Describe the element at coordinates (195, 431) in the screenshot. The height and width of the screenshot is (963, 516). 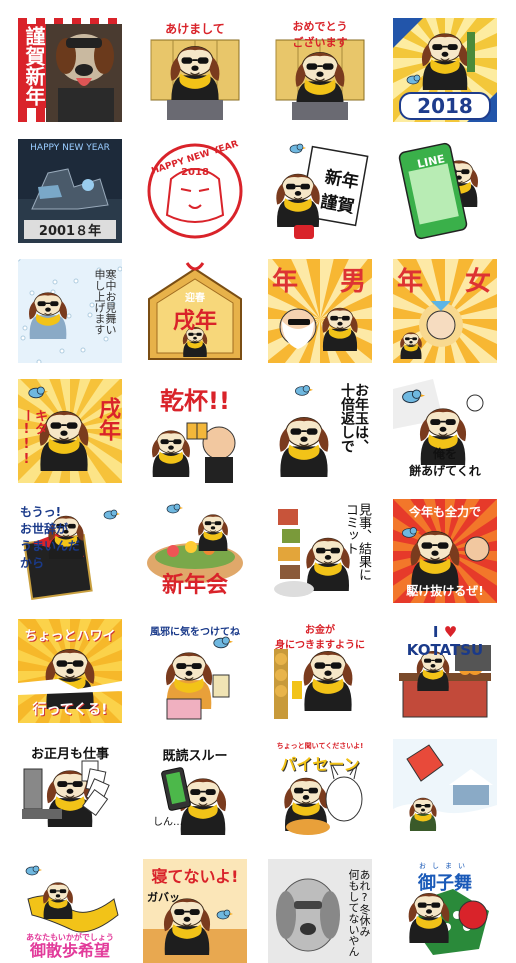
I see `sticker-14: 乾杯!!` at that location.